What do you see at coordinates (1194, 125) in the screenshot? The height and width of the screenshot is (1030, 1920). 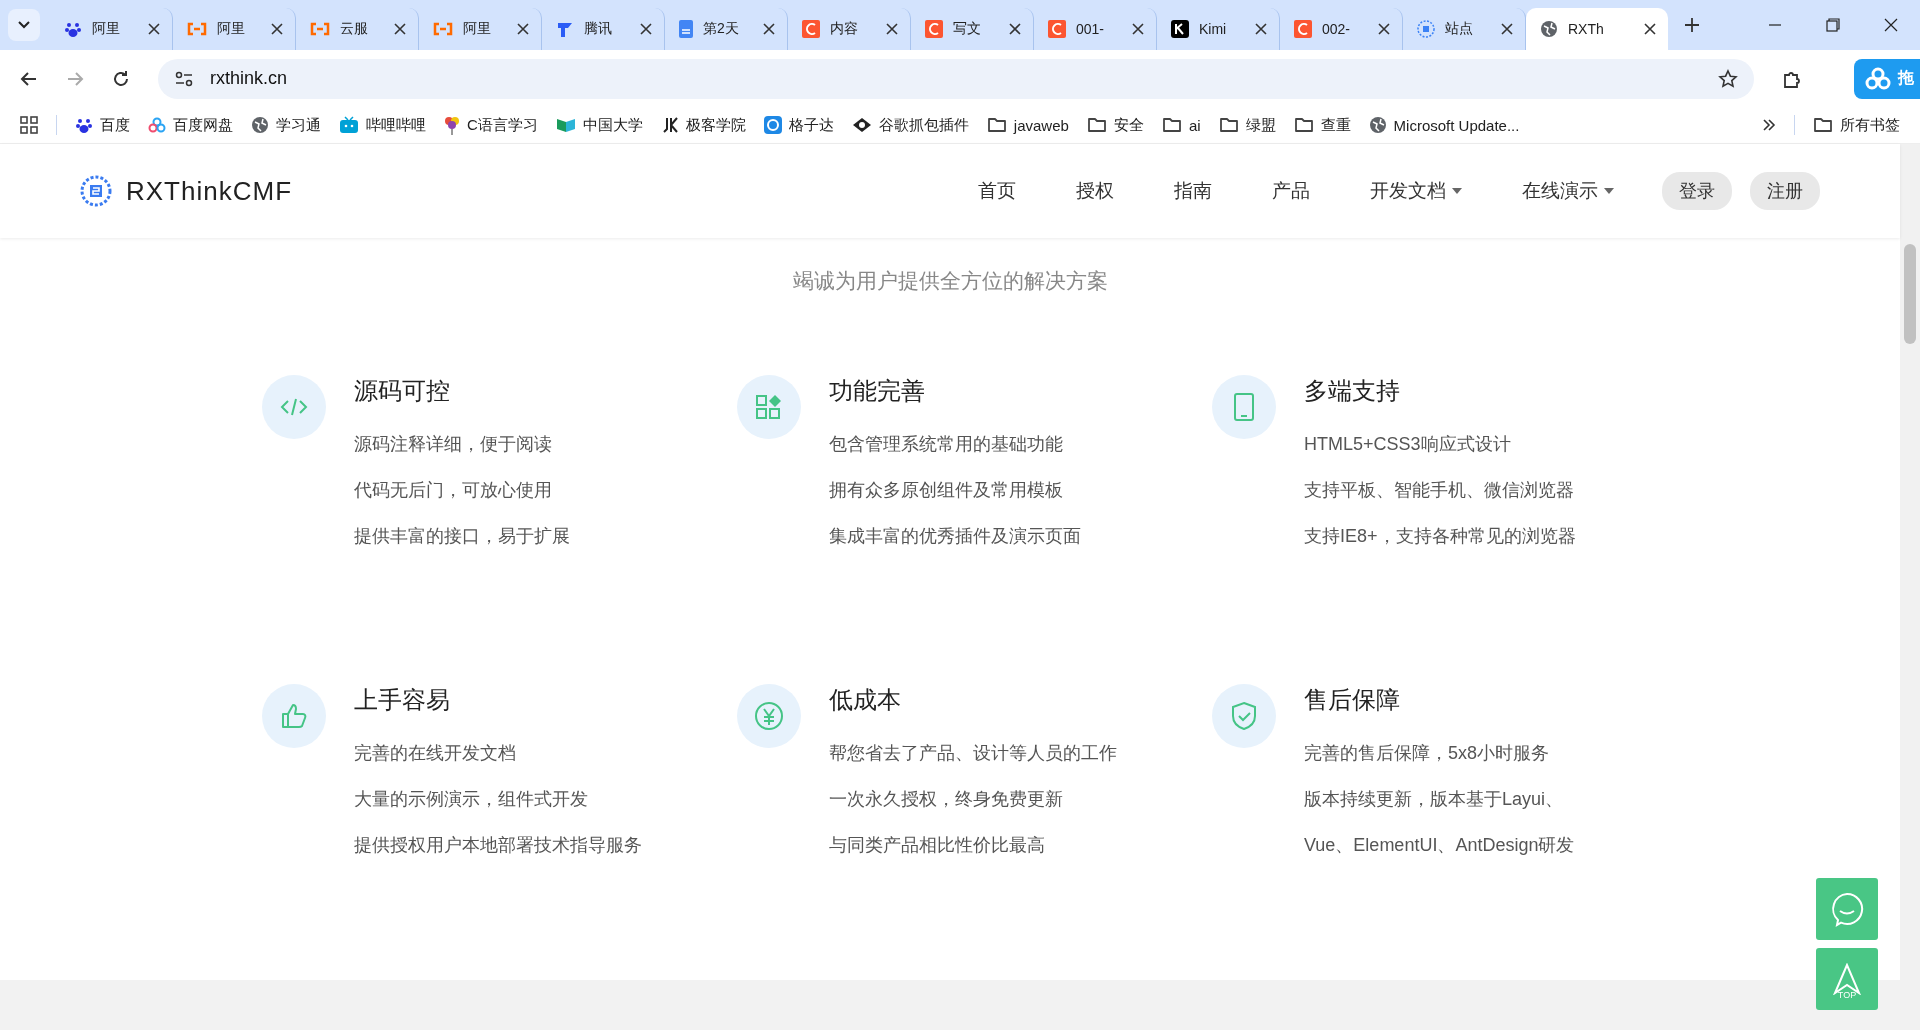 I see `bookmark-label: ai` at bounding box center [1194, 125].